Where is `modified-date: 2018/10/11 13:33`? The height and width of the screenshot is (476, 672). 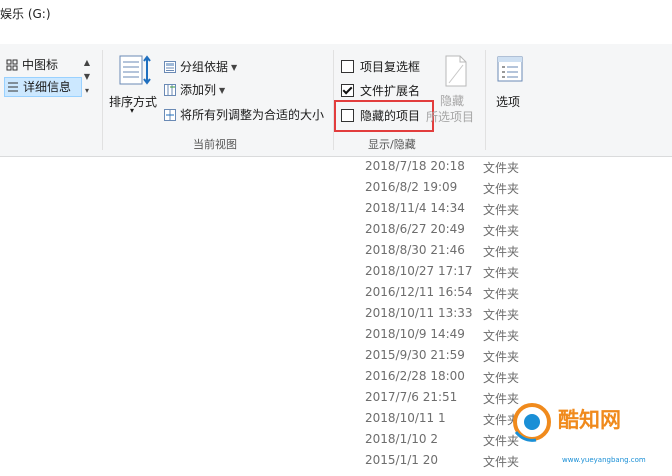 modified-date: 2018/10/11 13:33 is located at coordinates (419, 313).